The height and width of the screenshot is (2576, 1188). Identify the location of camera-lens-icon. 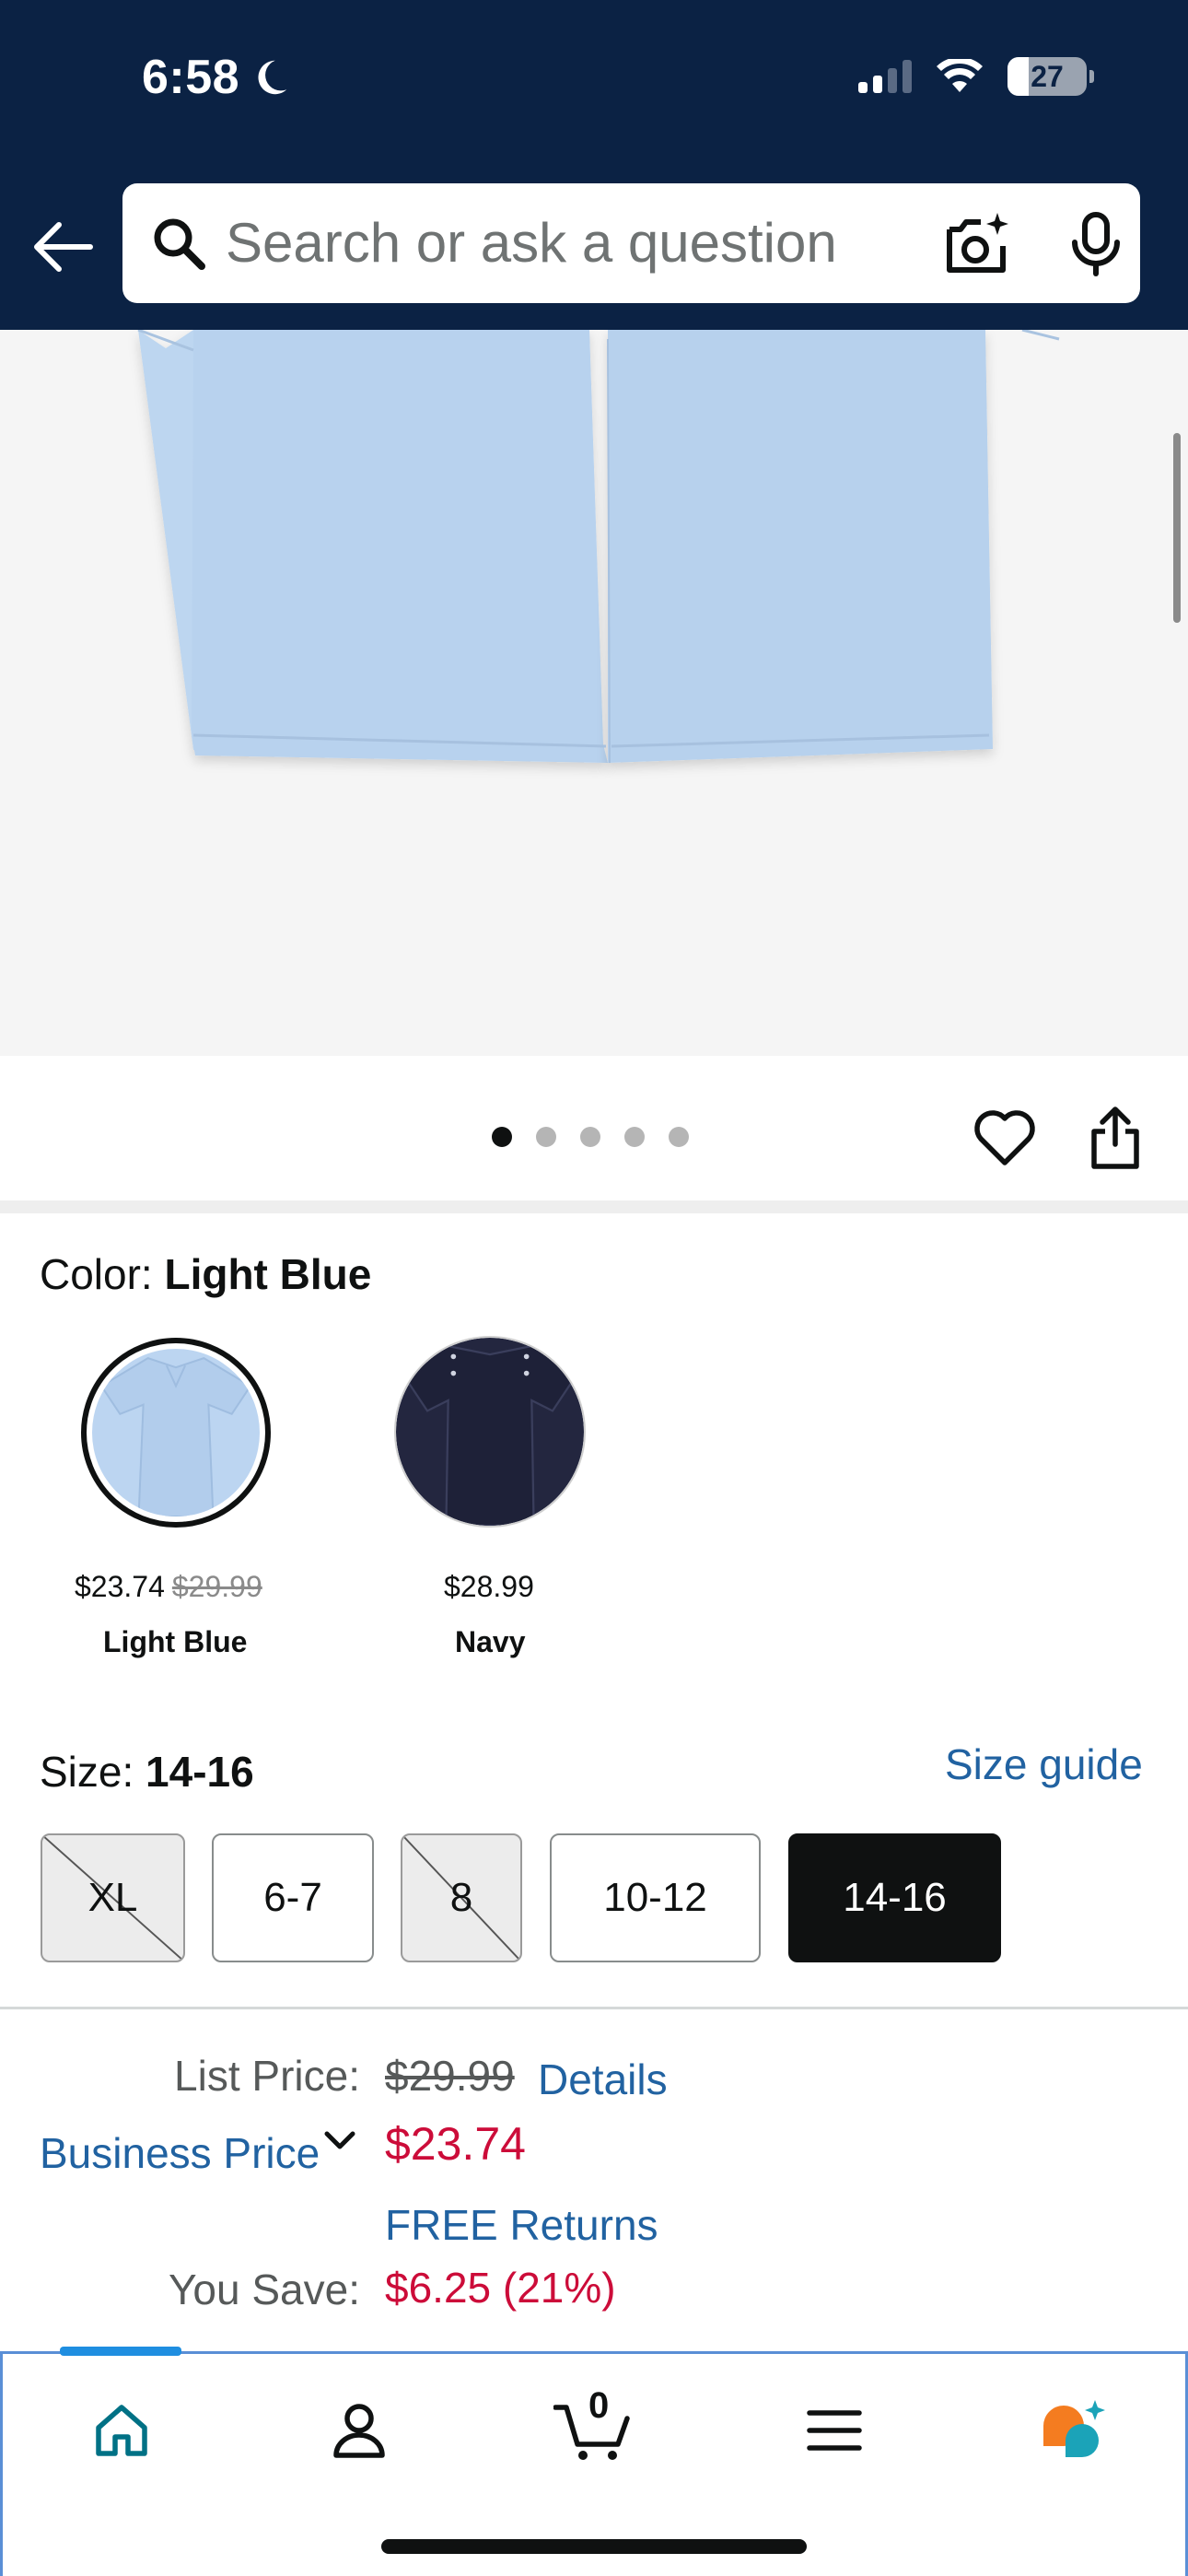
(976, 245).